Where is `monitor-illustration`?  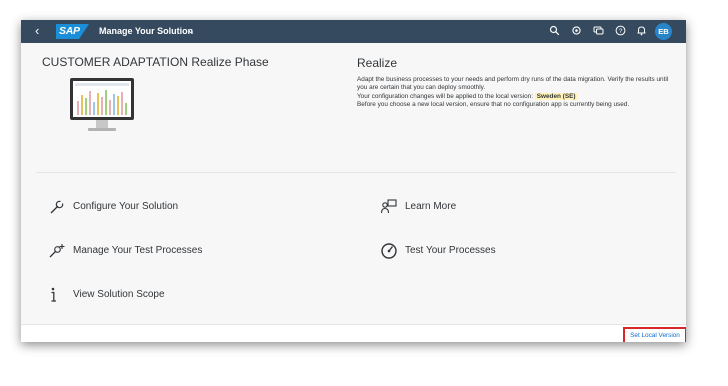 monitor-illustration is located at coordinates (102, 106).